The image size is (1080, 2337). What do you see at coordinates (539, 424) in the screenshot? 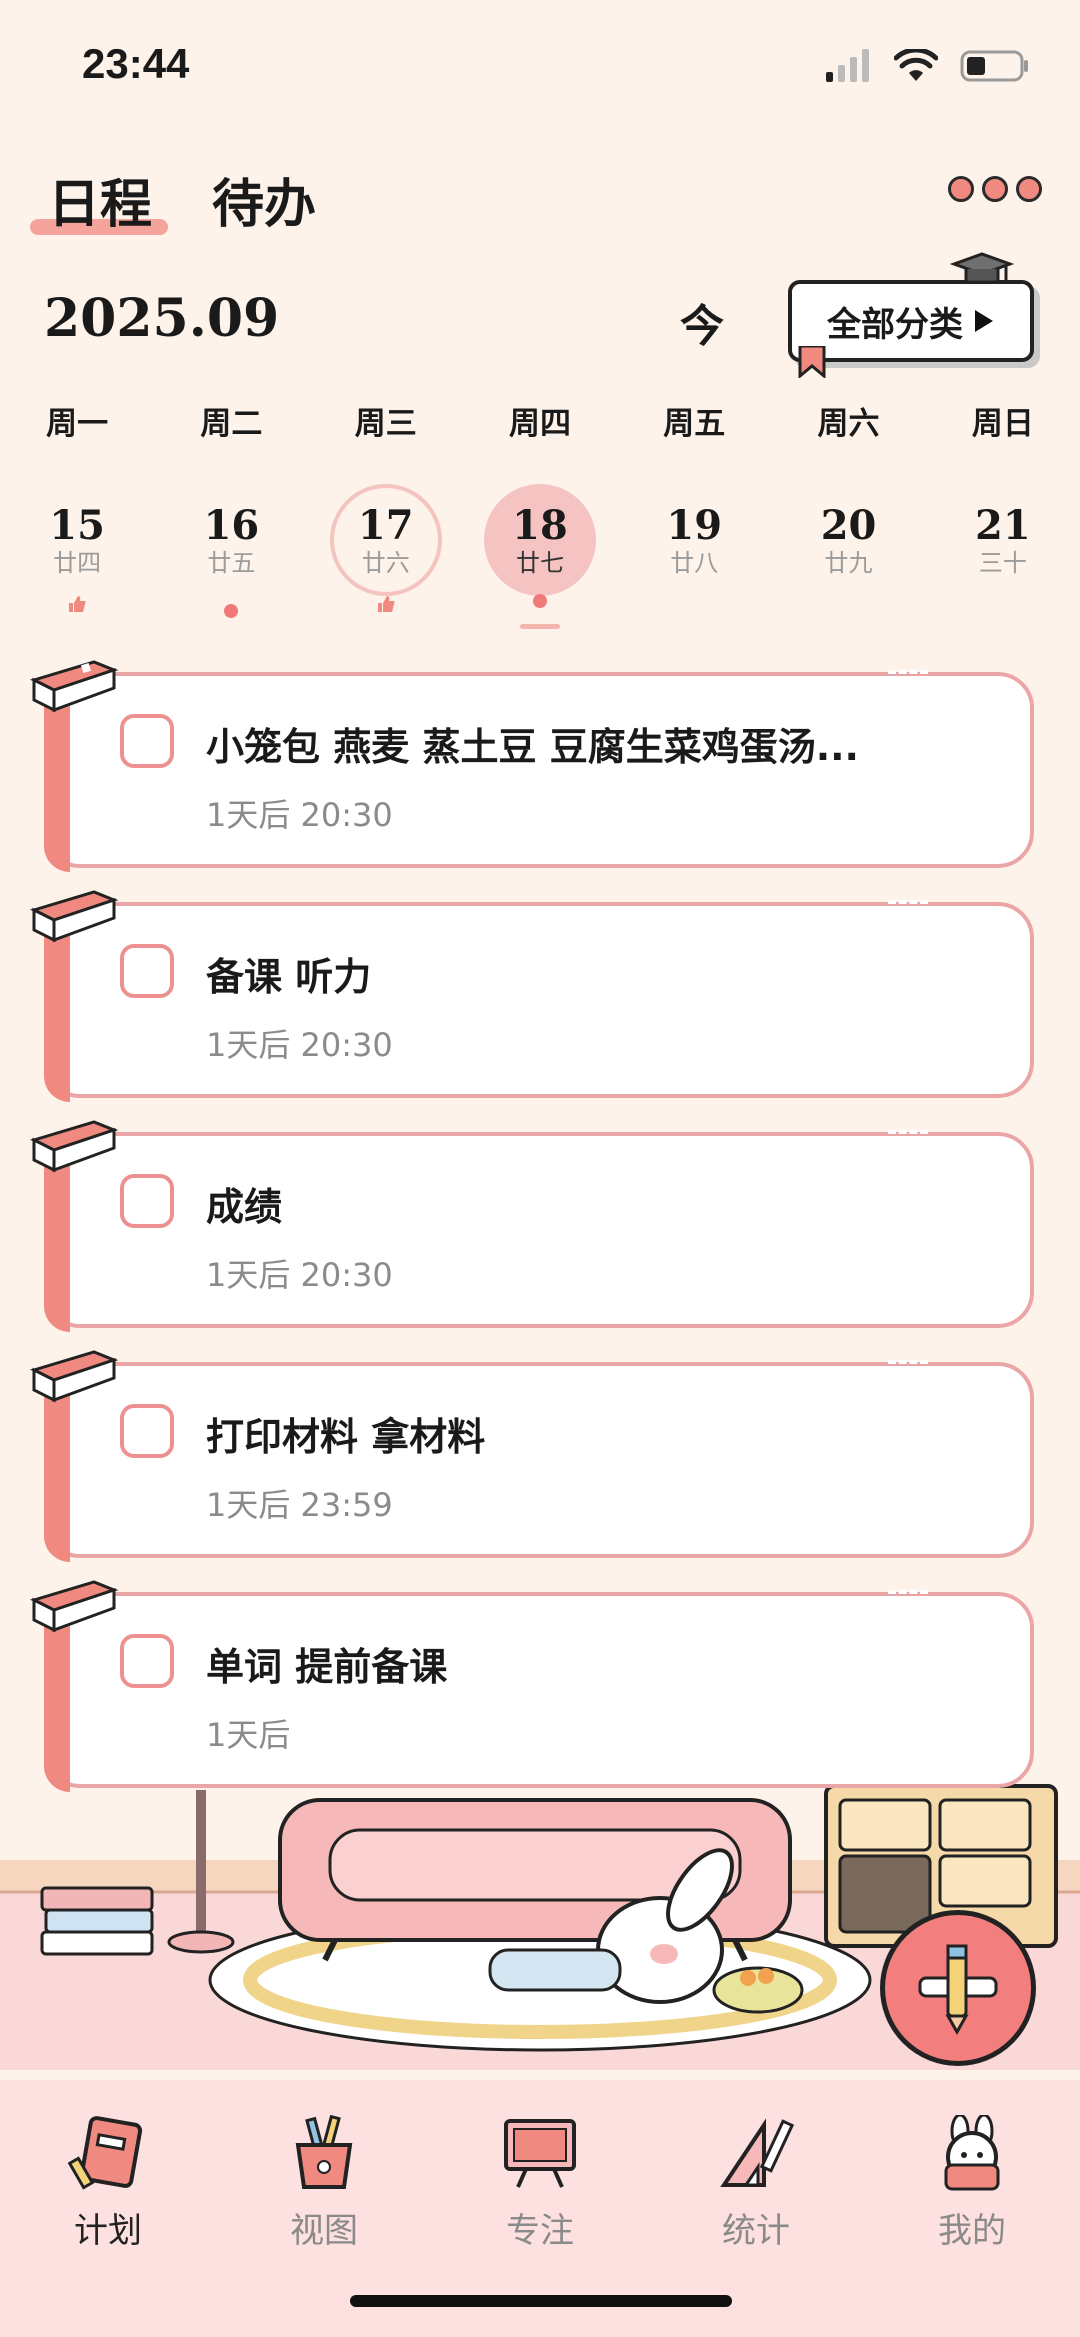
I see `weekday-label: 周四` at bounding box center [539, 424].